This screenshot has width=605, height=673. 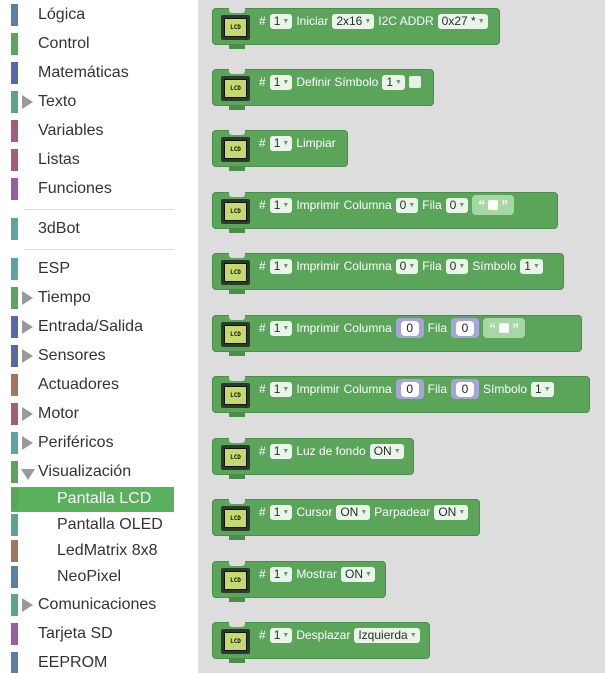 What do you see at coordinates (99, 45) in the screenshot?
I see `toolbox-category: Control` at bounding box center [99, 45].